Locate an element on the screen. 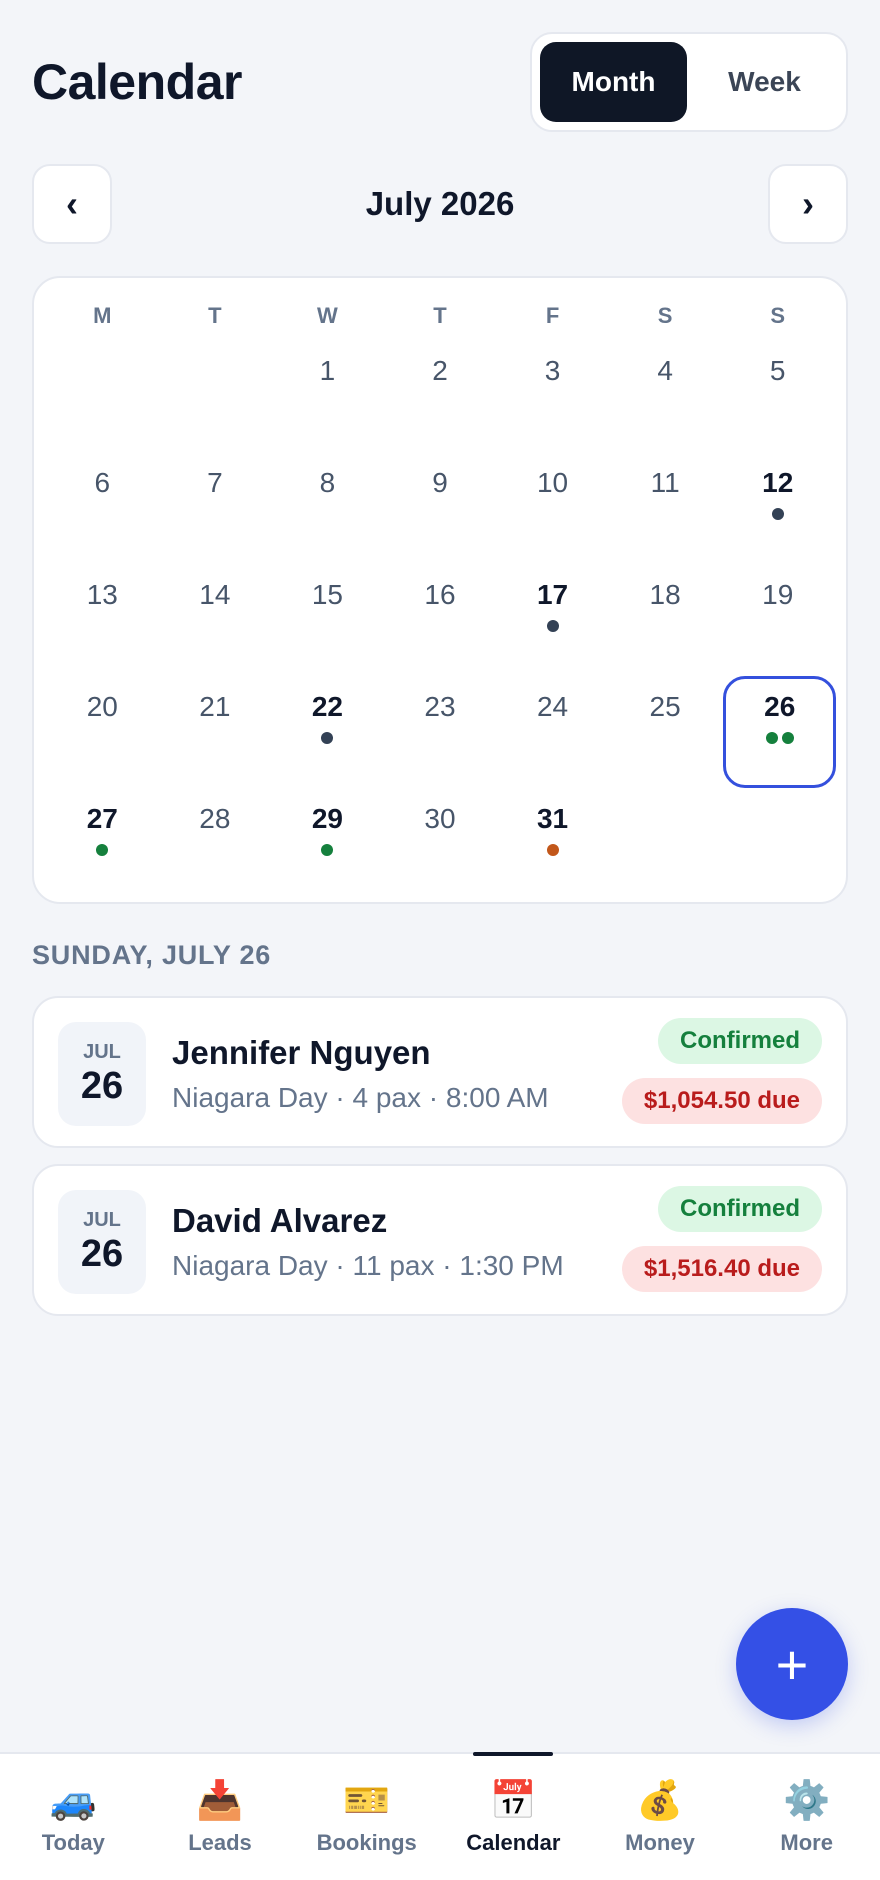 This screenshot has width=880, height=1880. day-cell: 12 is located at coordinates (777, 508).